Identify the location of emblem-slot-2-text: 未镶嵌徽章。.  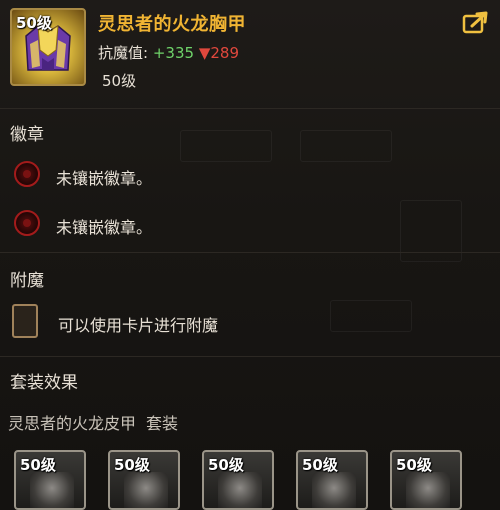
(104, 227).